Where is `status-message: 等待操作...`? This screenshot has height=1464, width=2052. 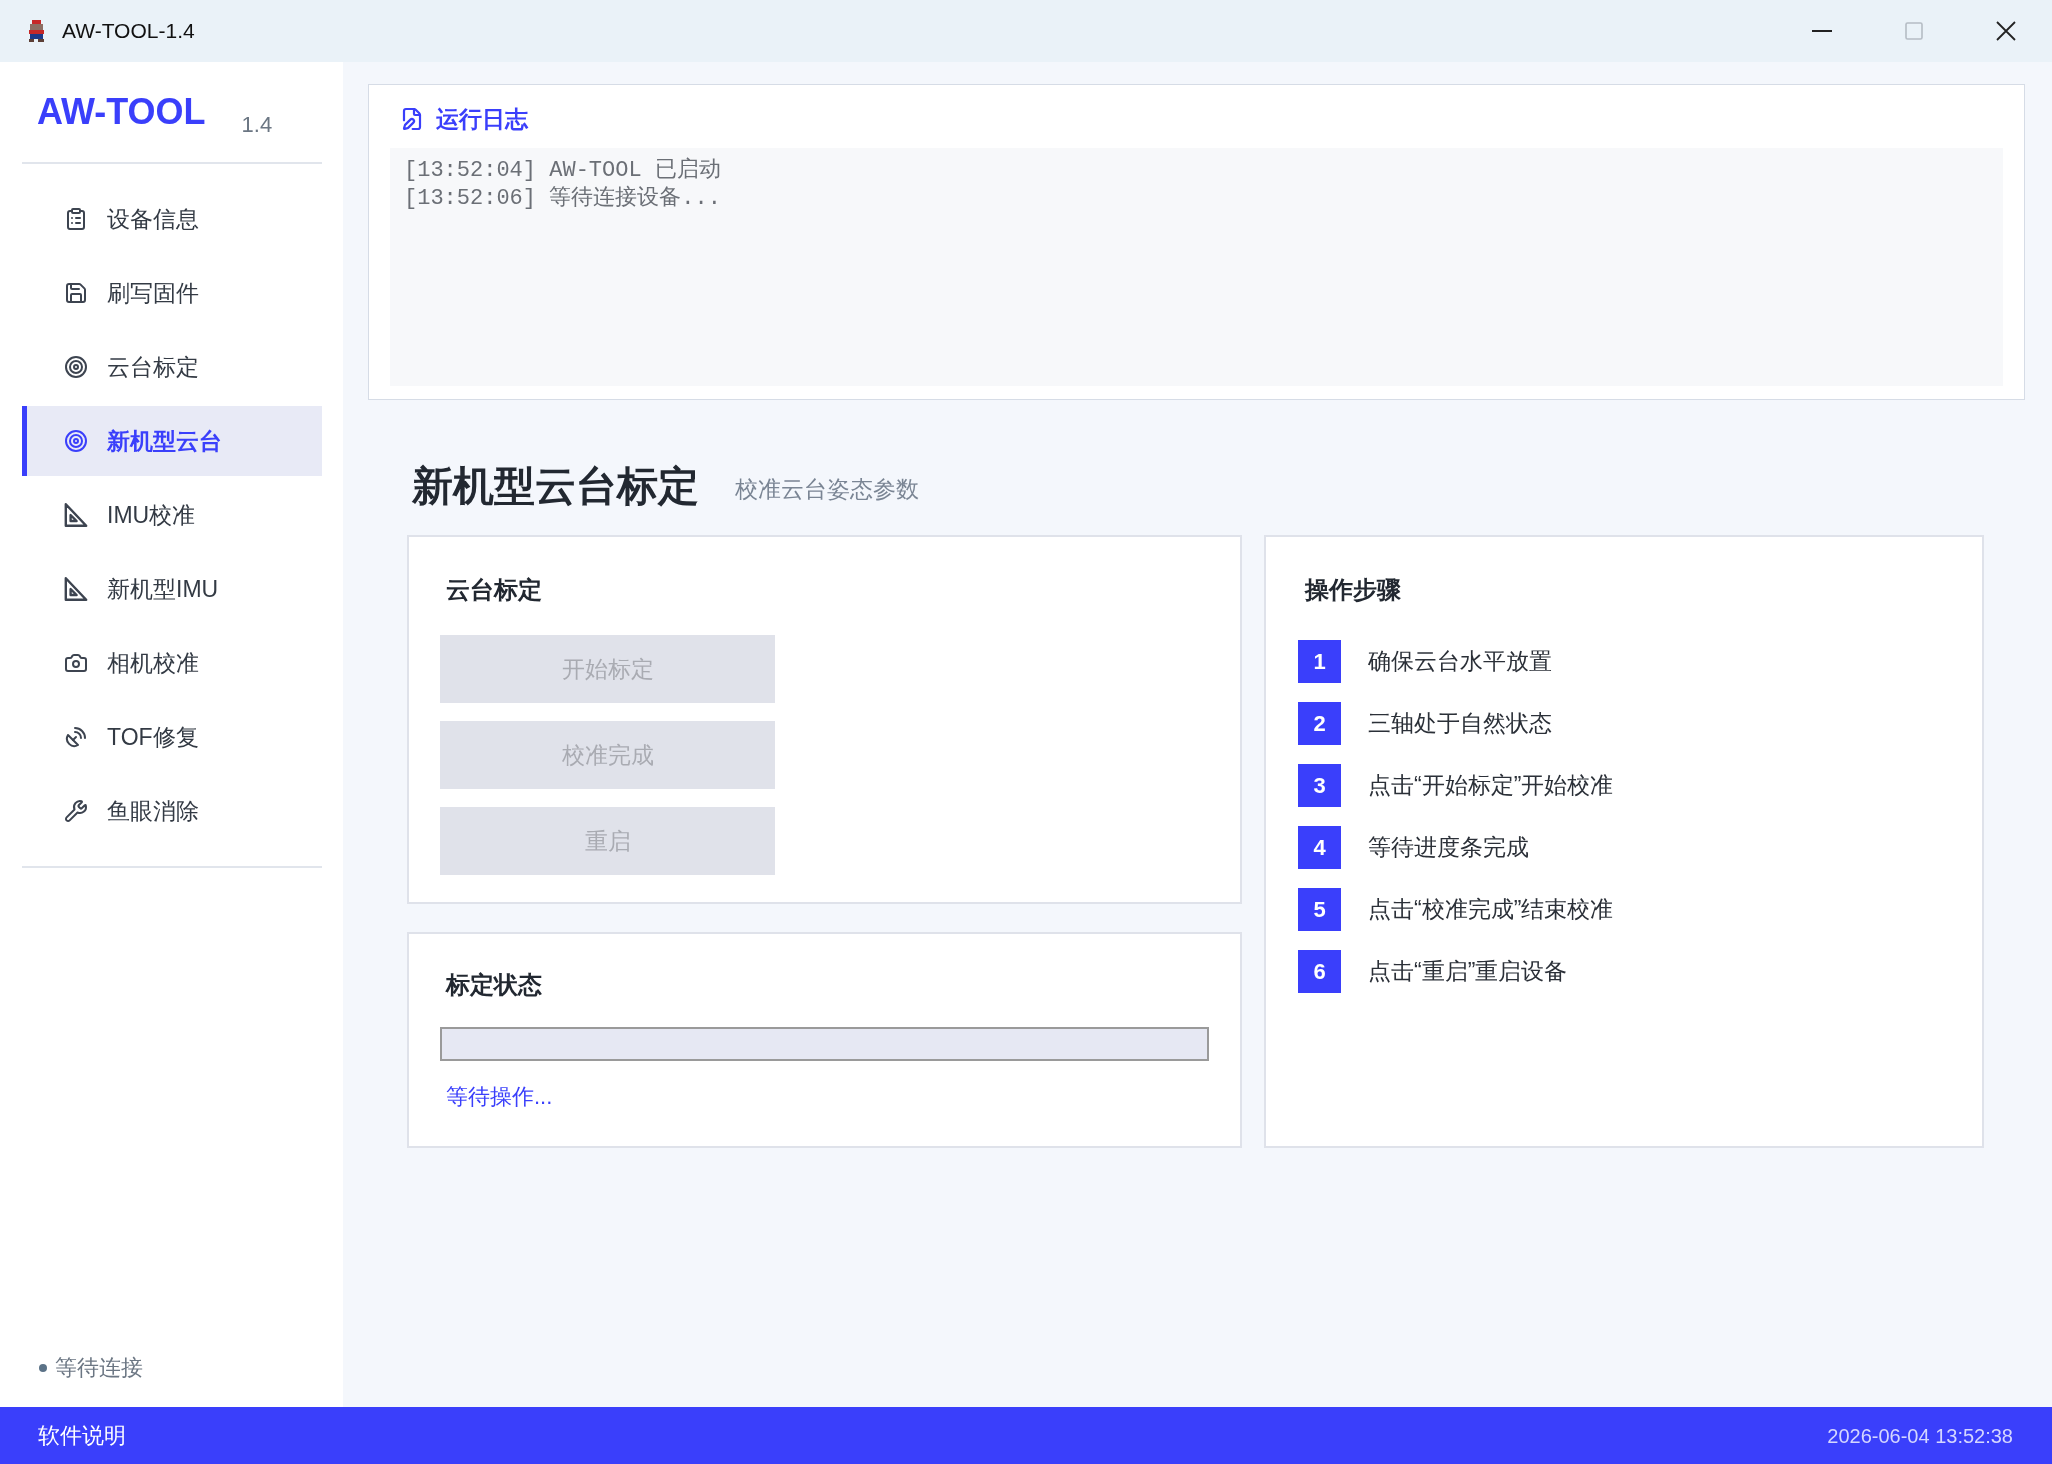 status-message: 等待操作... is located at coordinates (499, 1097).